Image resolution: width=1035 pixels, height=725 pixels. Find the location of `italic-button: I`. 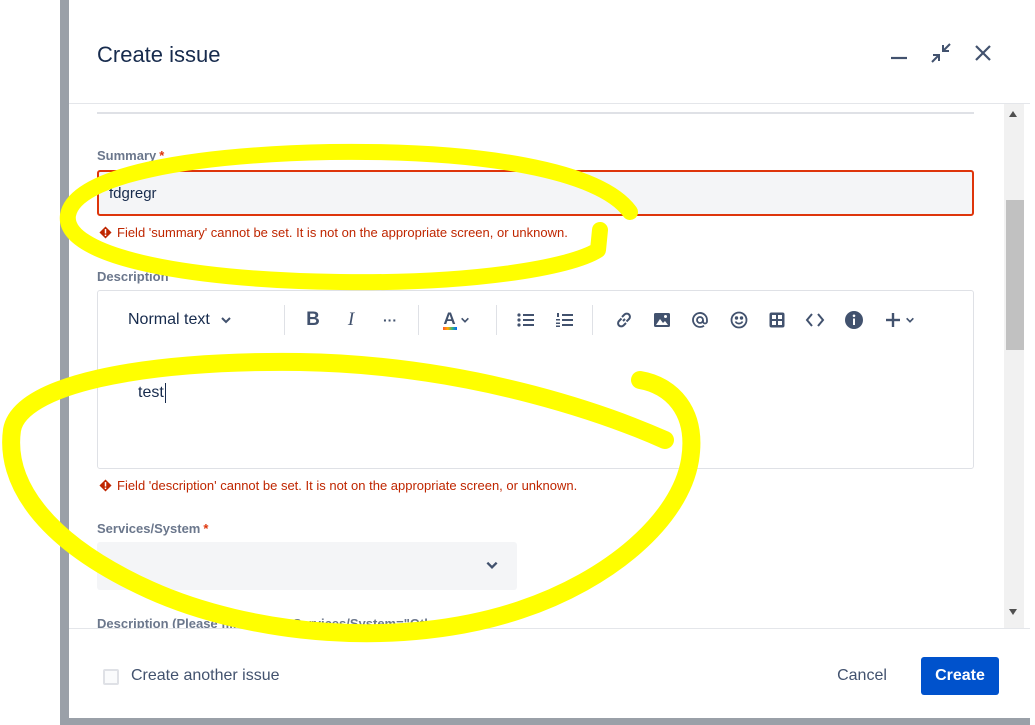

italic-button: I is located at coordinates (351, 320).